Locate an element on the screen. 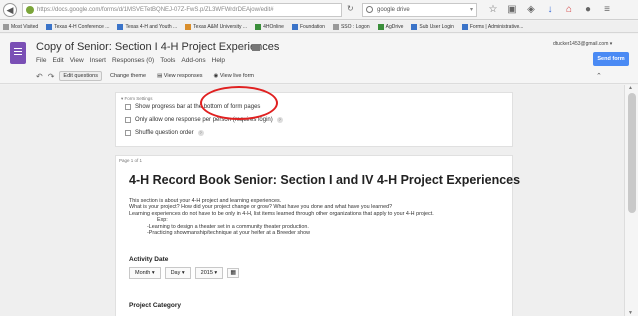 The width and height of the screenshot is (638, 316). bookmark-item: SSO : Logon is located at coordinates (351, 26).